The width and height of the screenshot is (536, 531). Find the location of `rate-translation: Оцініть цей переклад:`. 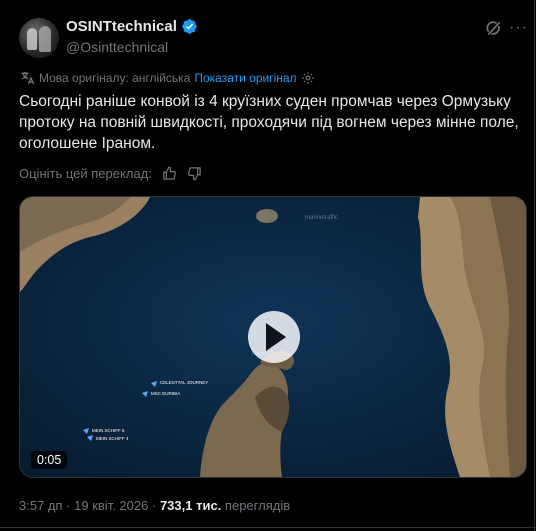

rate-translation: Оцініть цей переклад: is located at coordinates (110, 173).